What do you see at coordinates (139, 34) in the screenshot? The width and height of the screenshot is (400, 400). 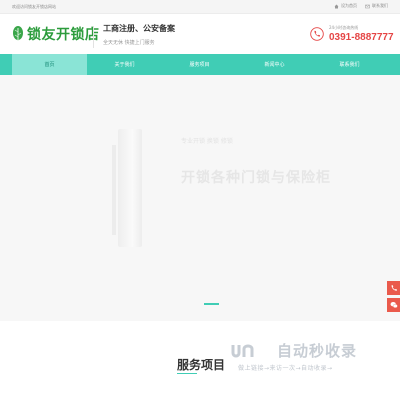 I see `slogan: 工商注册、公安备案 全天无休 快捷上门服务` at bounding box center [139, 34].